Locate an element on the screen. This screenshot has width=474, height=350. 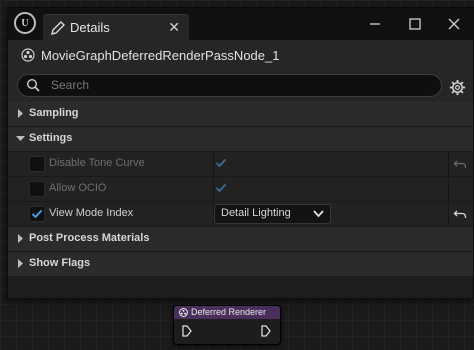
tab-details: Details ✕ is located at coordinates (116, 27).